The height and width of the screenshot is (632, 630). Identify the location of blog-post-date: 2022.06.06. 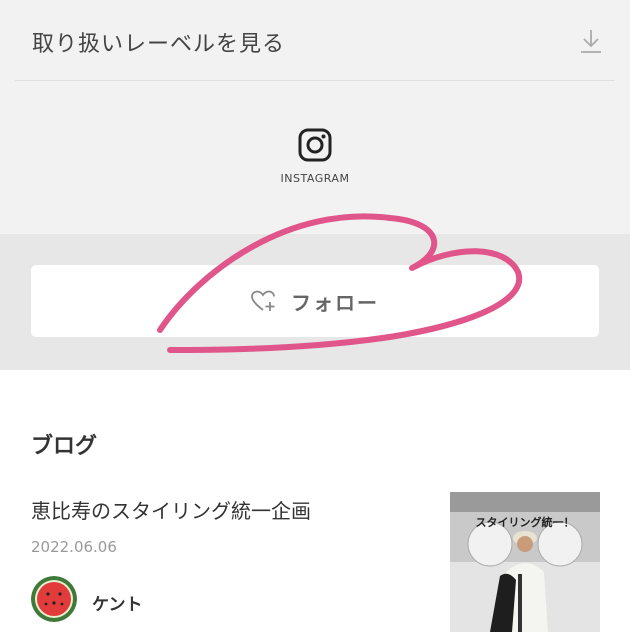
(74, 547).